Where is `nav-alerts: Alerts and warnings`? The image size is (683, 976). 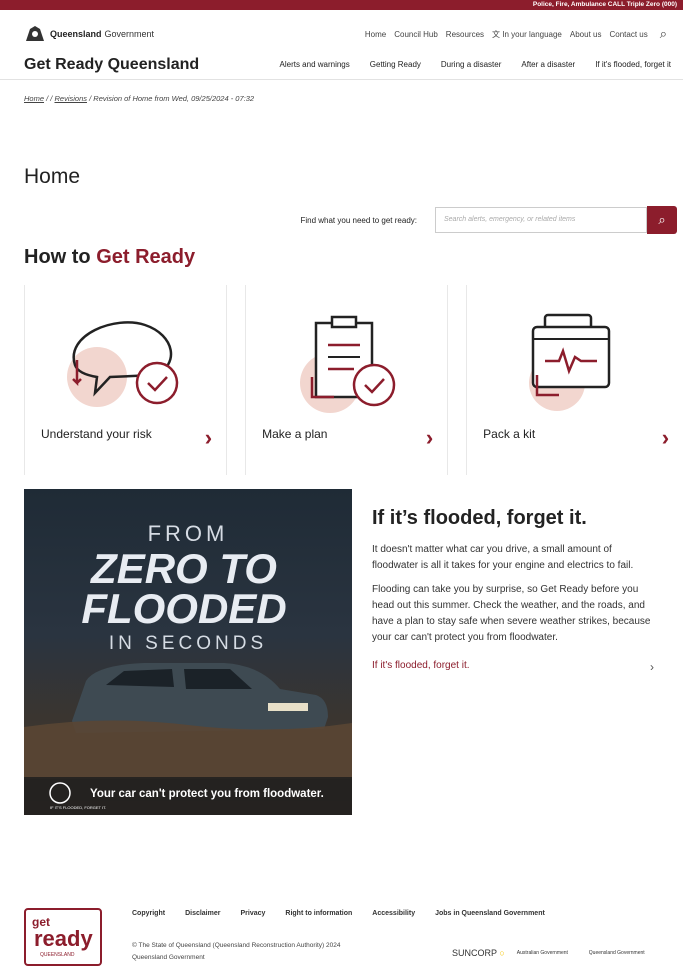
nav-alerts: Alerts and warnings is located at coordinates (315, 64).